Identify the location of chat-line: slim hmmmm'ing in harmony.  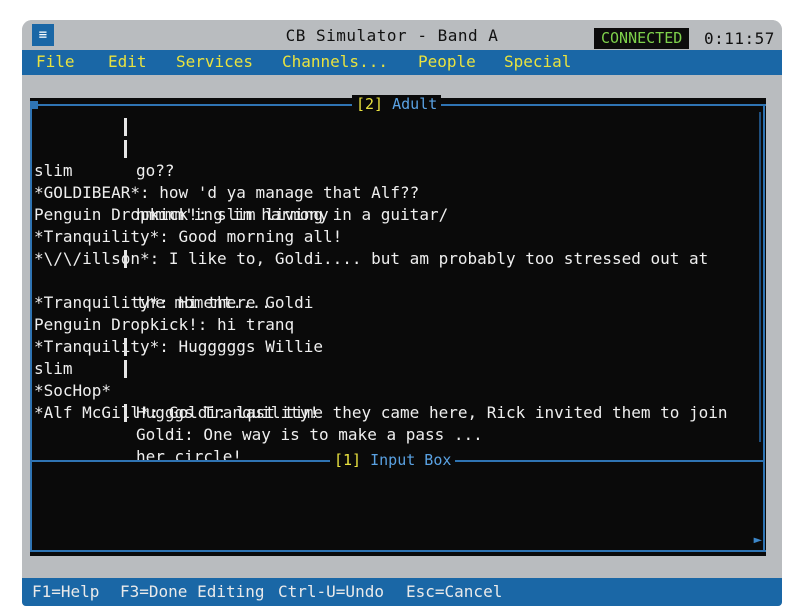
(394, 181).